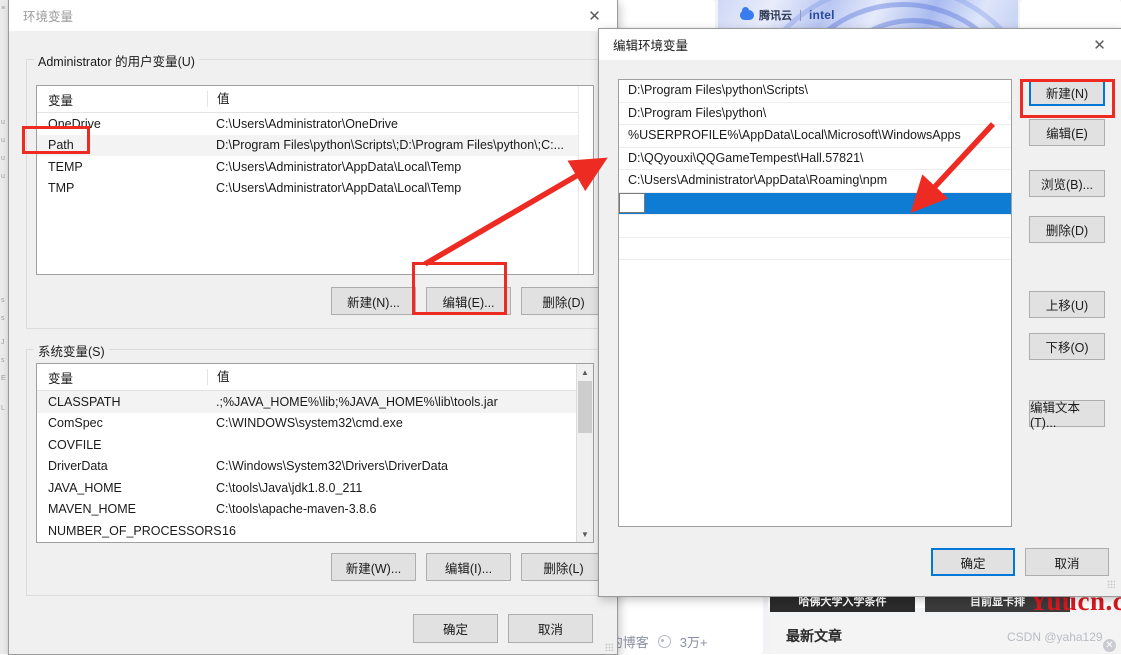 The width and height of the screenshot is (1121, 655). Describe the element at coordinates (48, 17) in the screenshot. I see `dialog-title: 环境变量` at that location.